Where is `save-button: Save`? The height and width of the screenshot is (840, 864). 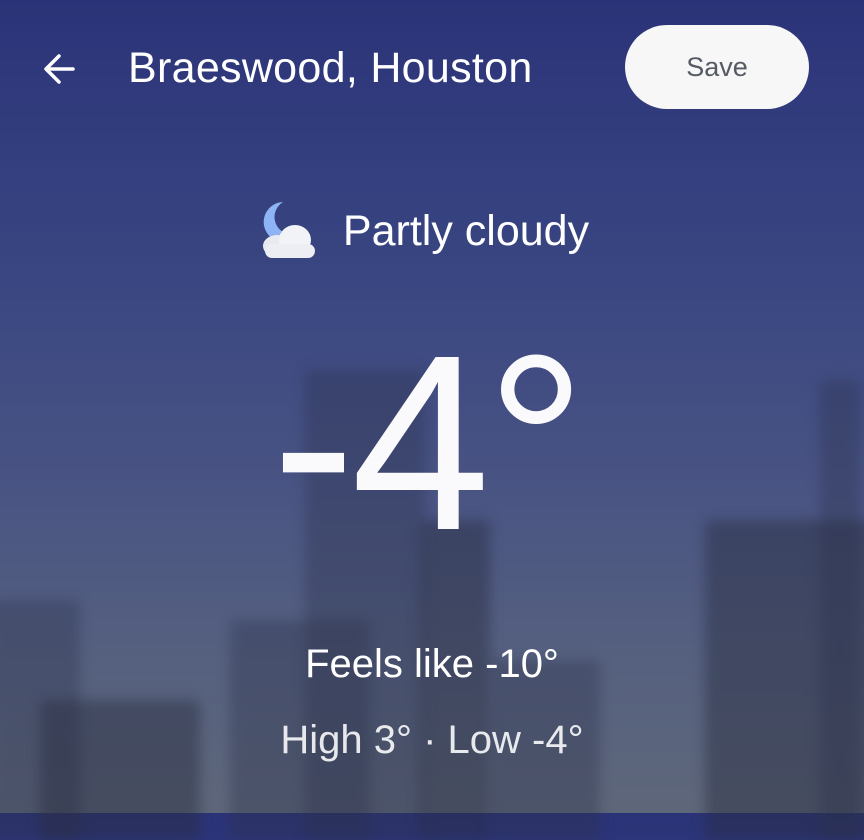 save-button: Save is located at coordinates (717, 67).